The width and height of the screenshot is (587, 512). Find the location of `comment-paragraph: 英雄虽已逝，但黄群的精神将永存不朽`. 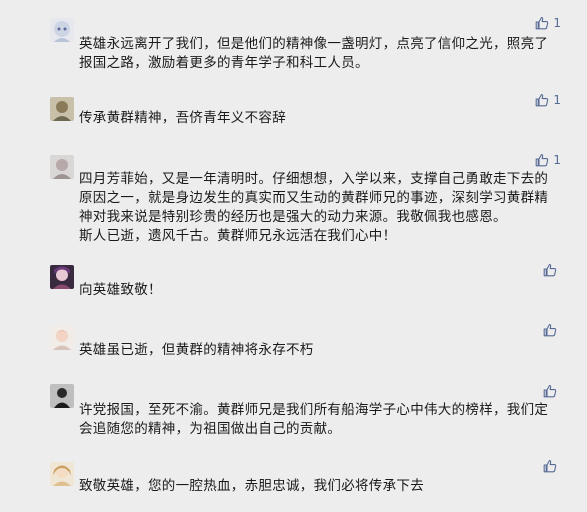

comment-paragraph: 英雄虽已逝，但黄群的精神将永存不朽 is located at coordinates (196, 350).